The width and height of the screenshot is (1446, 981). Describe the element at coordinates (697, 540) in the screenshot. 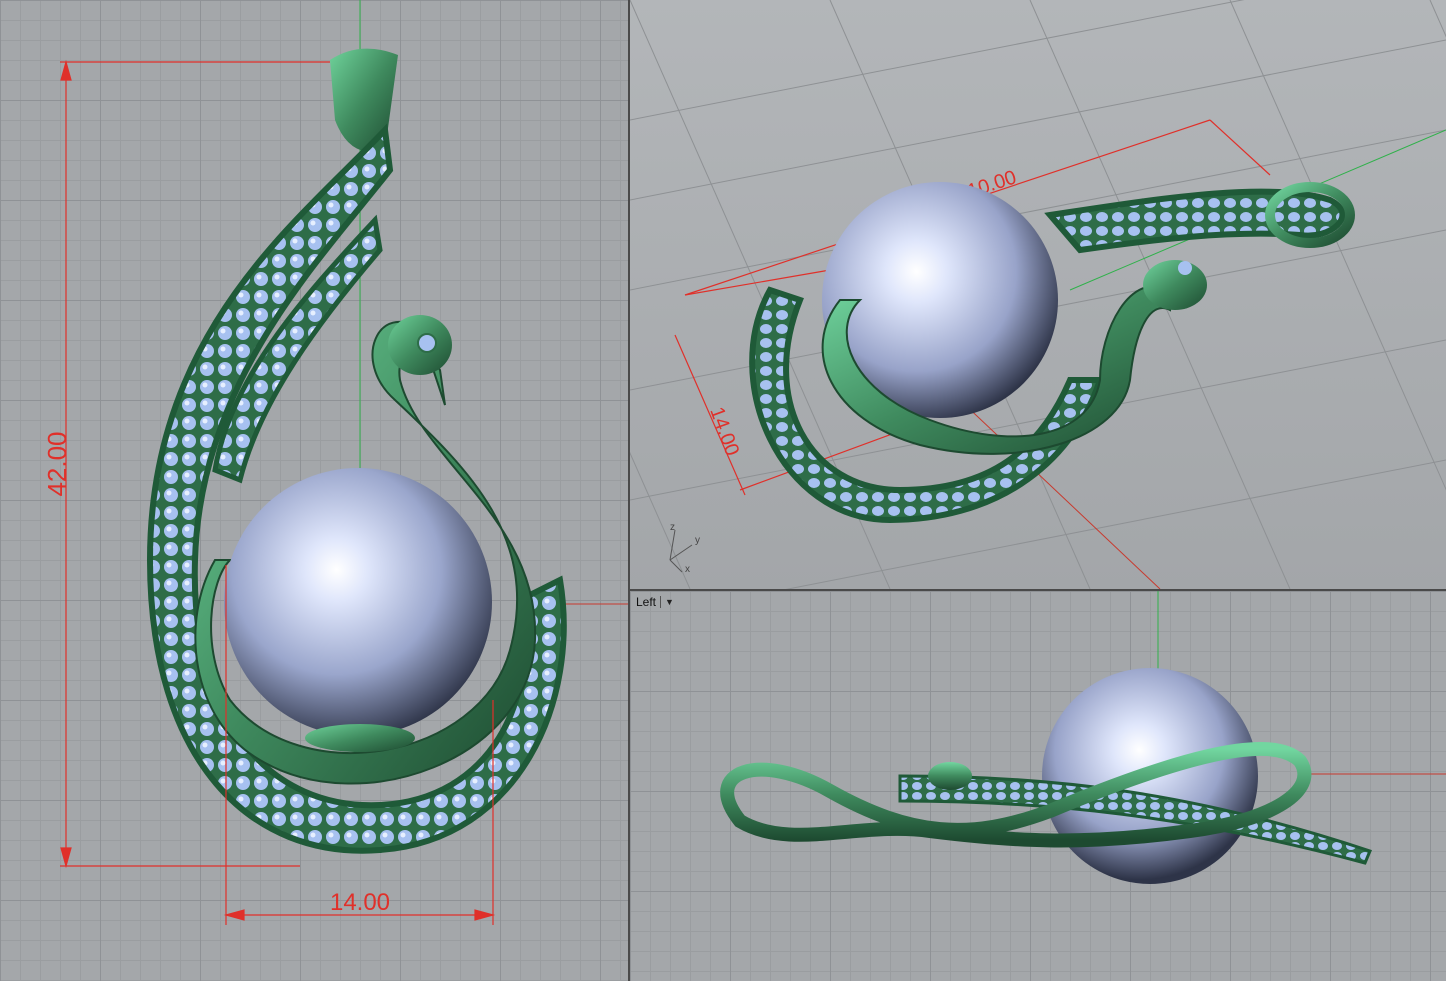

I see `axis-y-label: y` at that location.